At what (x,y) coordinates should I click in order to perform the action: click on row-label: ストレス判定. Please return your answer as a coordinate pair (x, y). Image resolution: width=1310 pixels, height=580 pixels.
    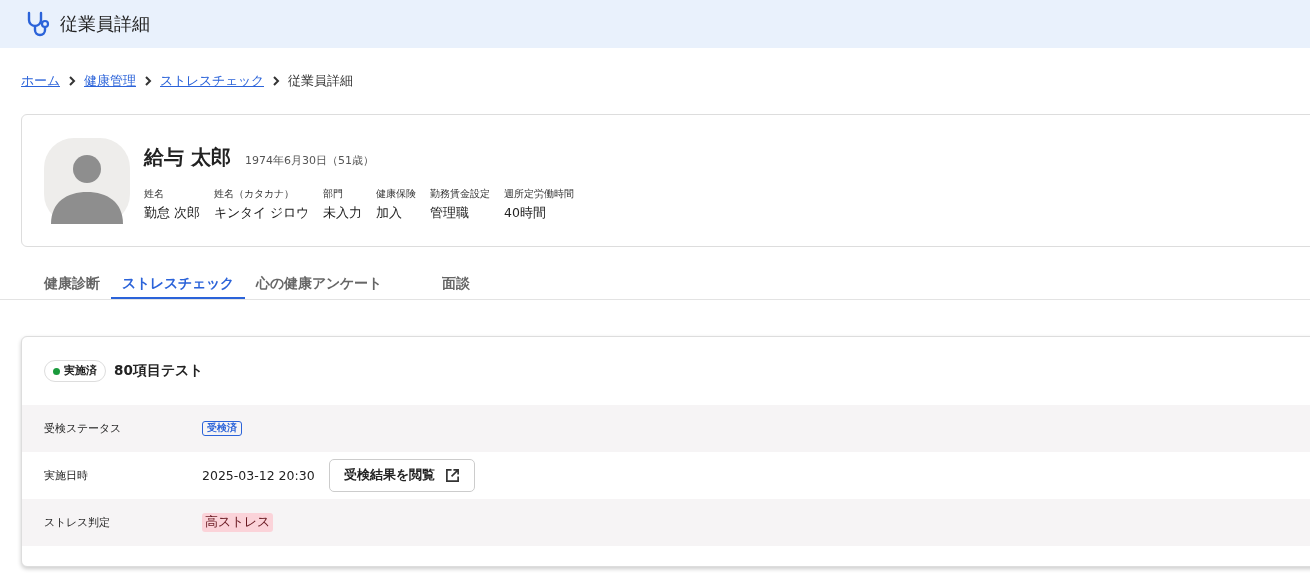
    Looking at the image, I should click on (77, 522).